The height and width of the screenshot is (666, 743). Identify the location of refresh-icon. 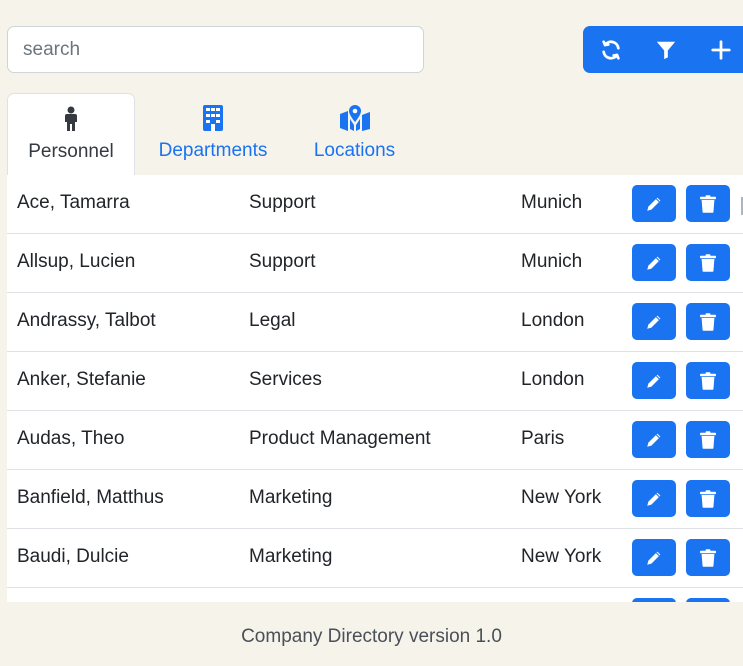
(611, 50).